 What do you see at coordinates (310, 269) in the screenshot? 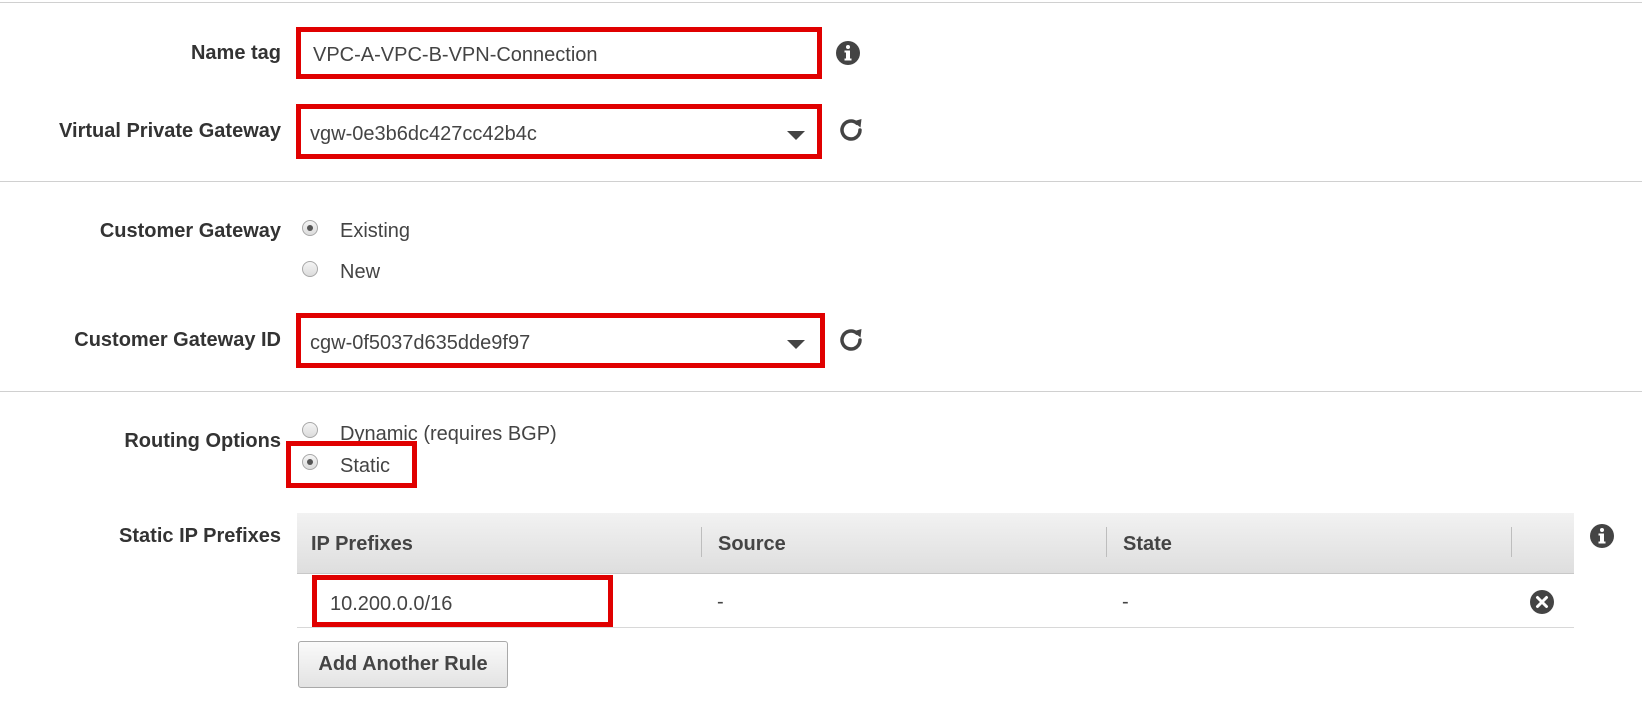
I see `customer-gateway-new-radio` at bounding box center [310, 269].